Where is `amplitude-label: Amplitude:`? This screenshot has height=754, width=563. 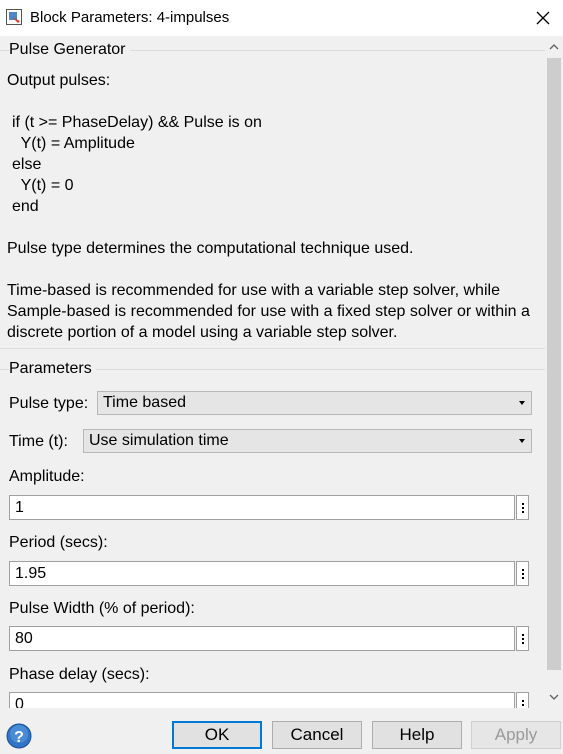 amplitude-label: Amplitude: is located at coordinates (47, 476).